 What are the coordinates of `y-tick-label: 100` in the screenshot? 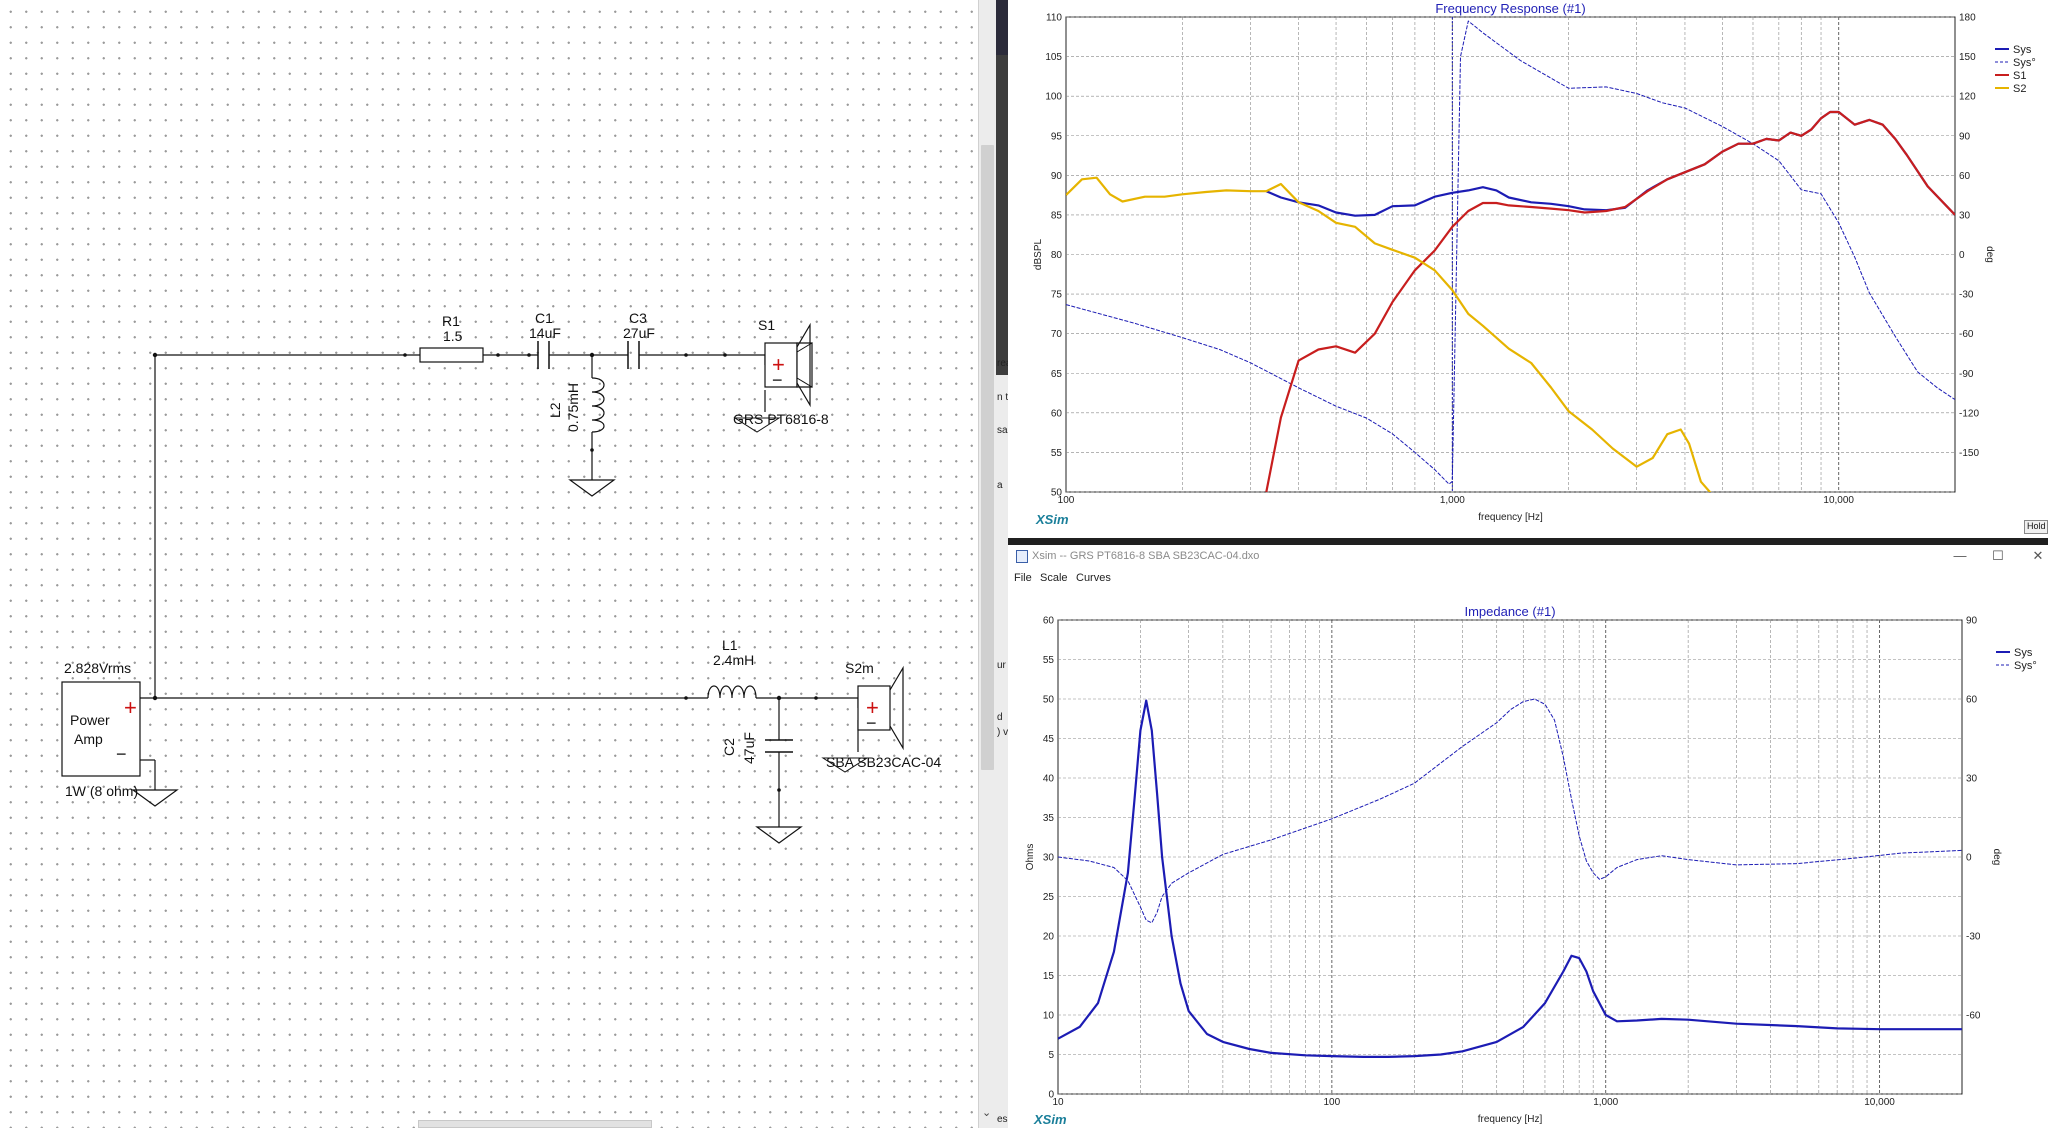 It's located at (1053, 97).